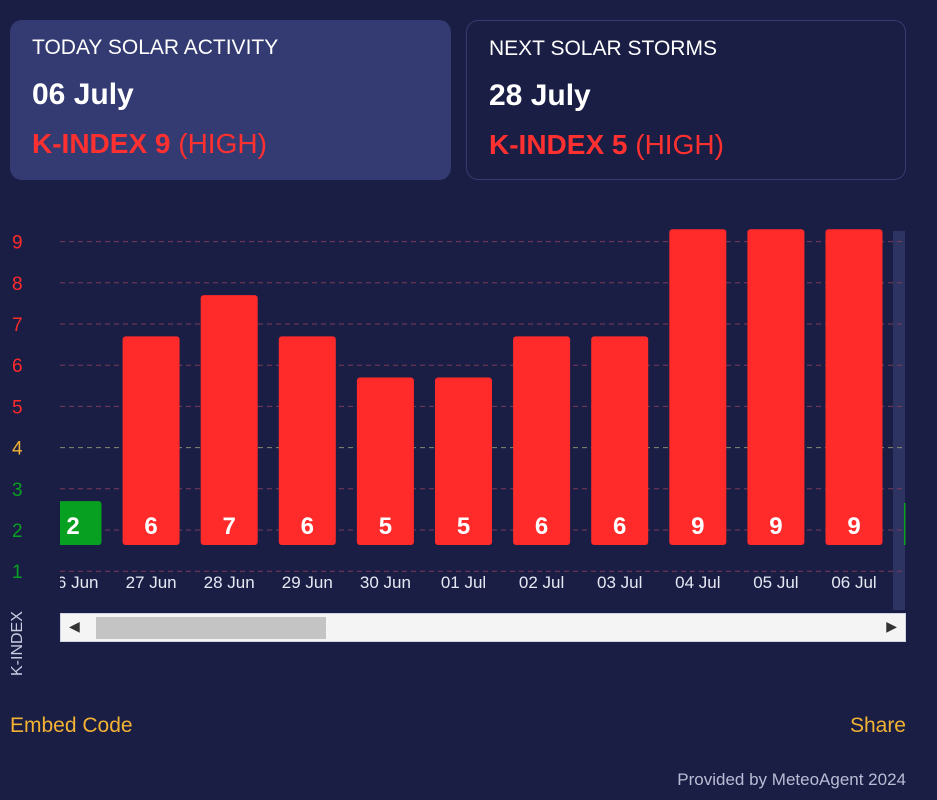 The width and height of the screenshot is (937, 800). What do you see at coordinates (151, 582) in the screenshot?
I see `x-tick-label: 27 Jun` at bounding box center [151, 582].